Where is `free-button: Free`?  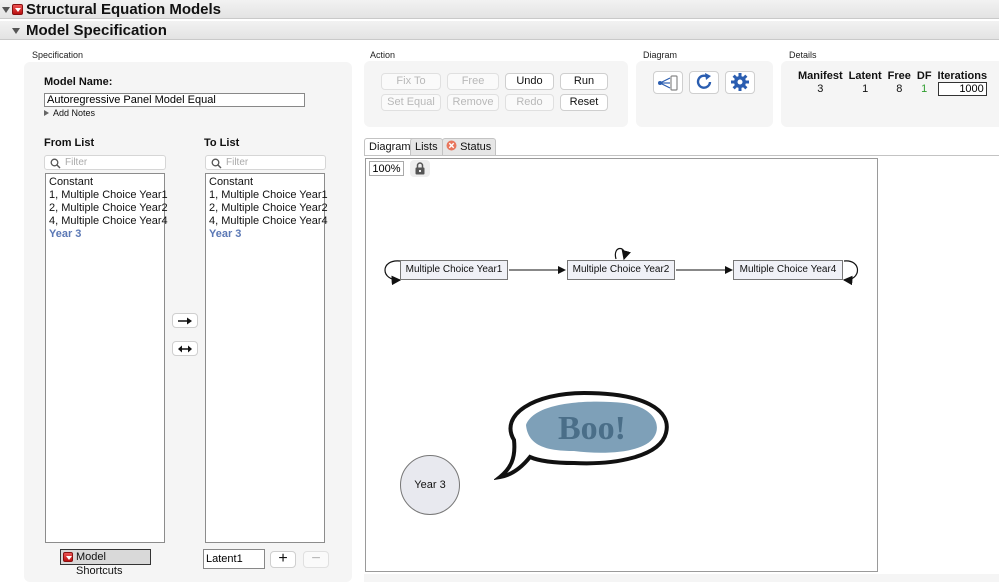 free-button: Free is located at coordinates (473, 81).